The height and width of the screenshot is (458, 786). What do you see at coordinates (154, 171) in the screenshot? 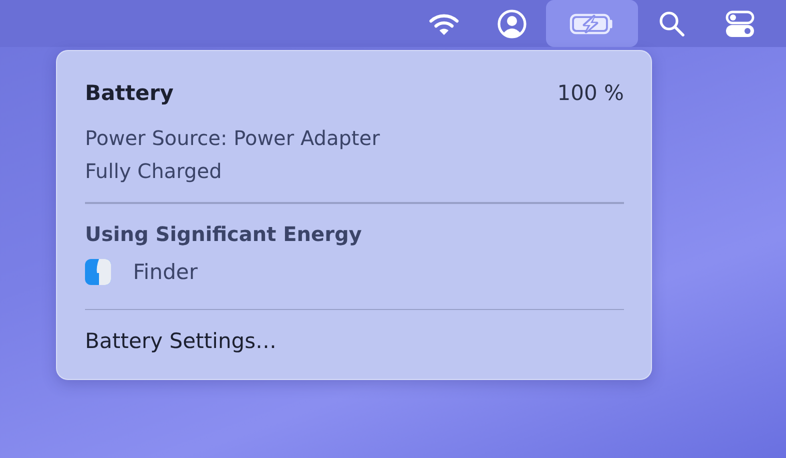
I see `battery-status-text: Fully Charged` at bounding box center [154, 171].